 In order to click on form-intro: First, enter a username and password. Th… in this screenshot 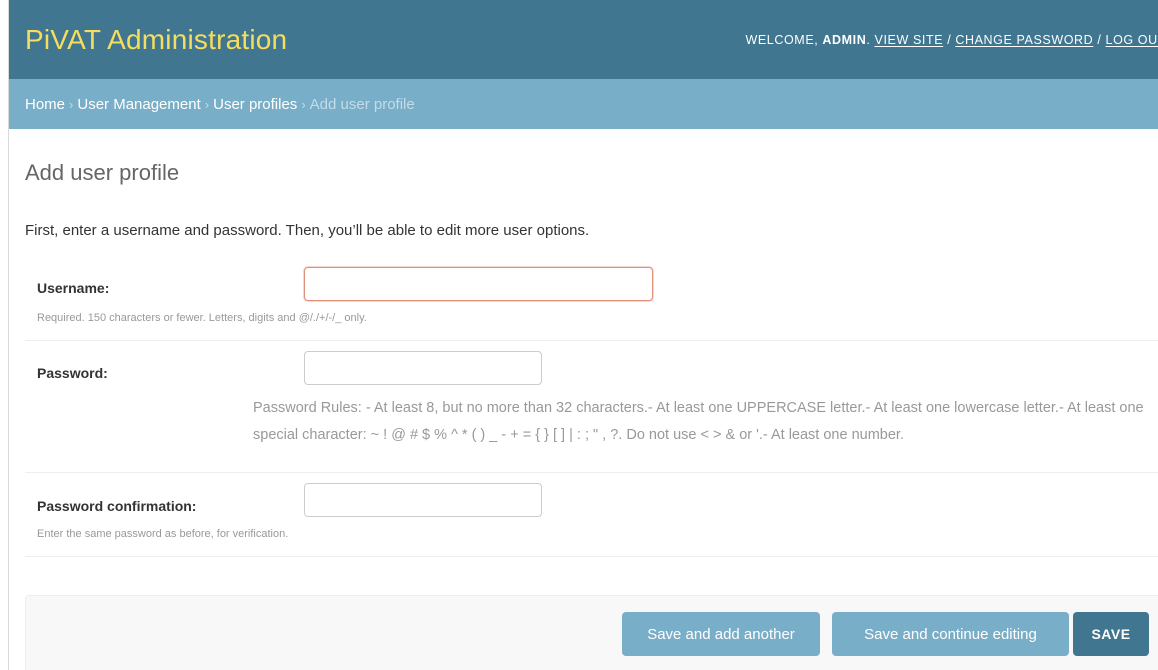, I will do `click(307, 230)`.